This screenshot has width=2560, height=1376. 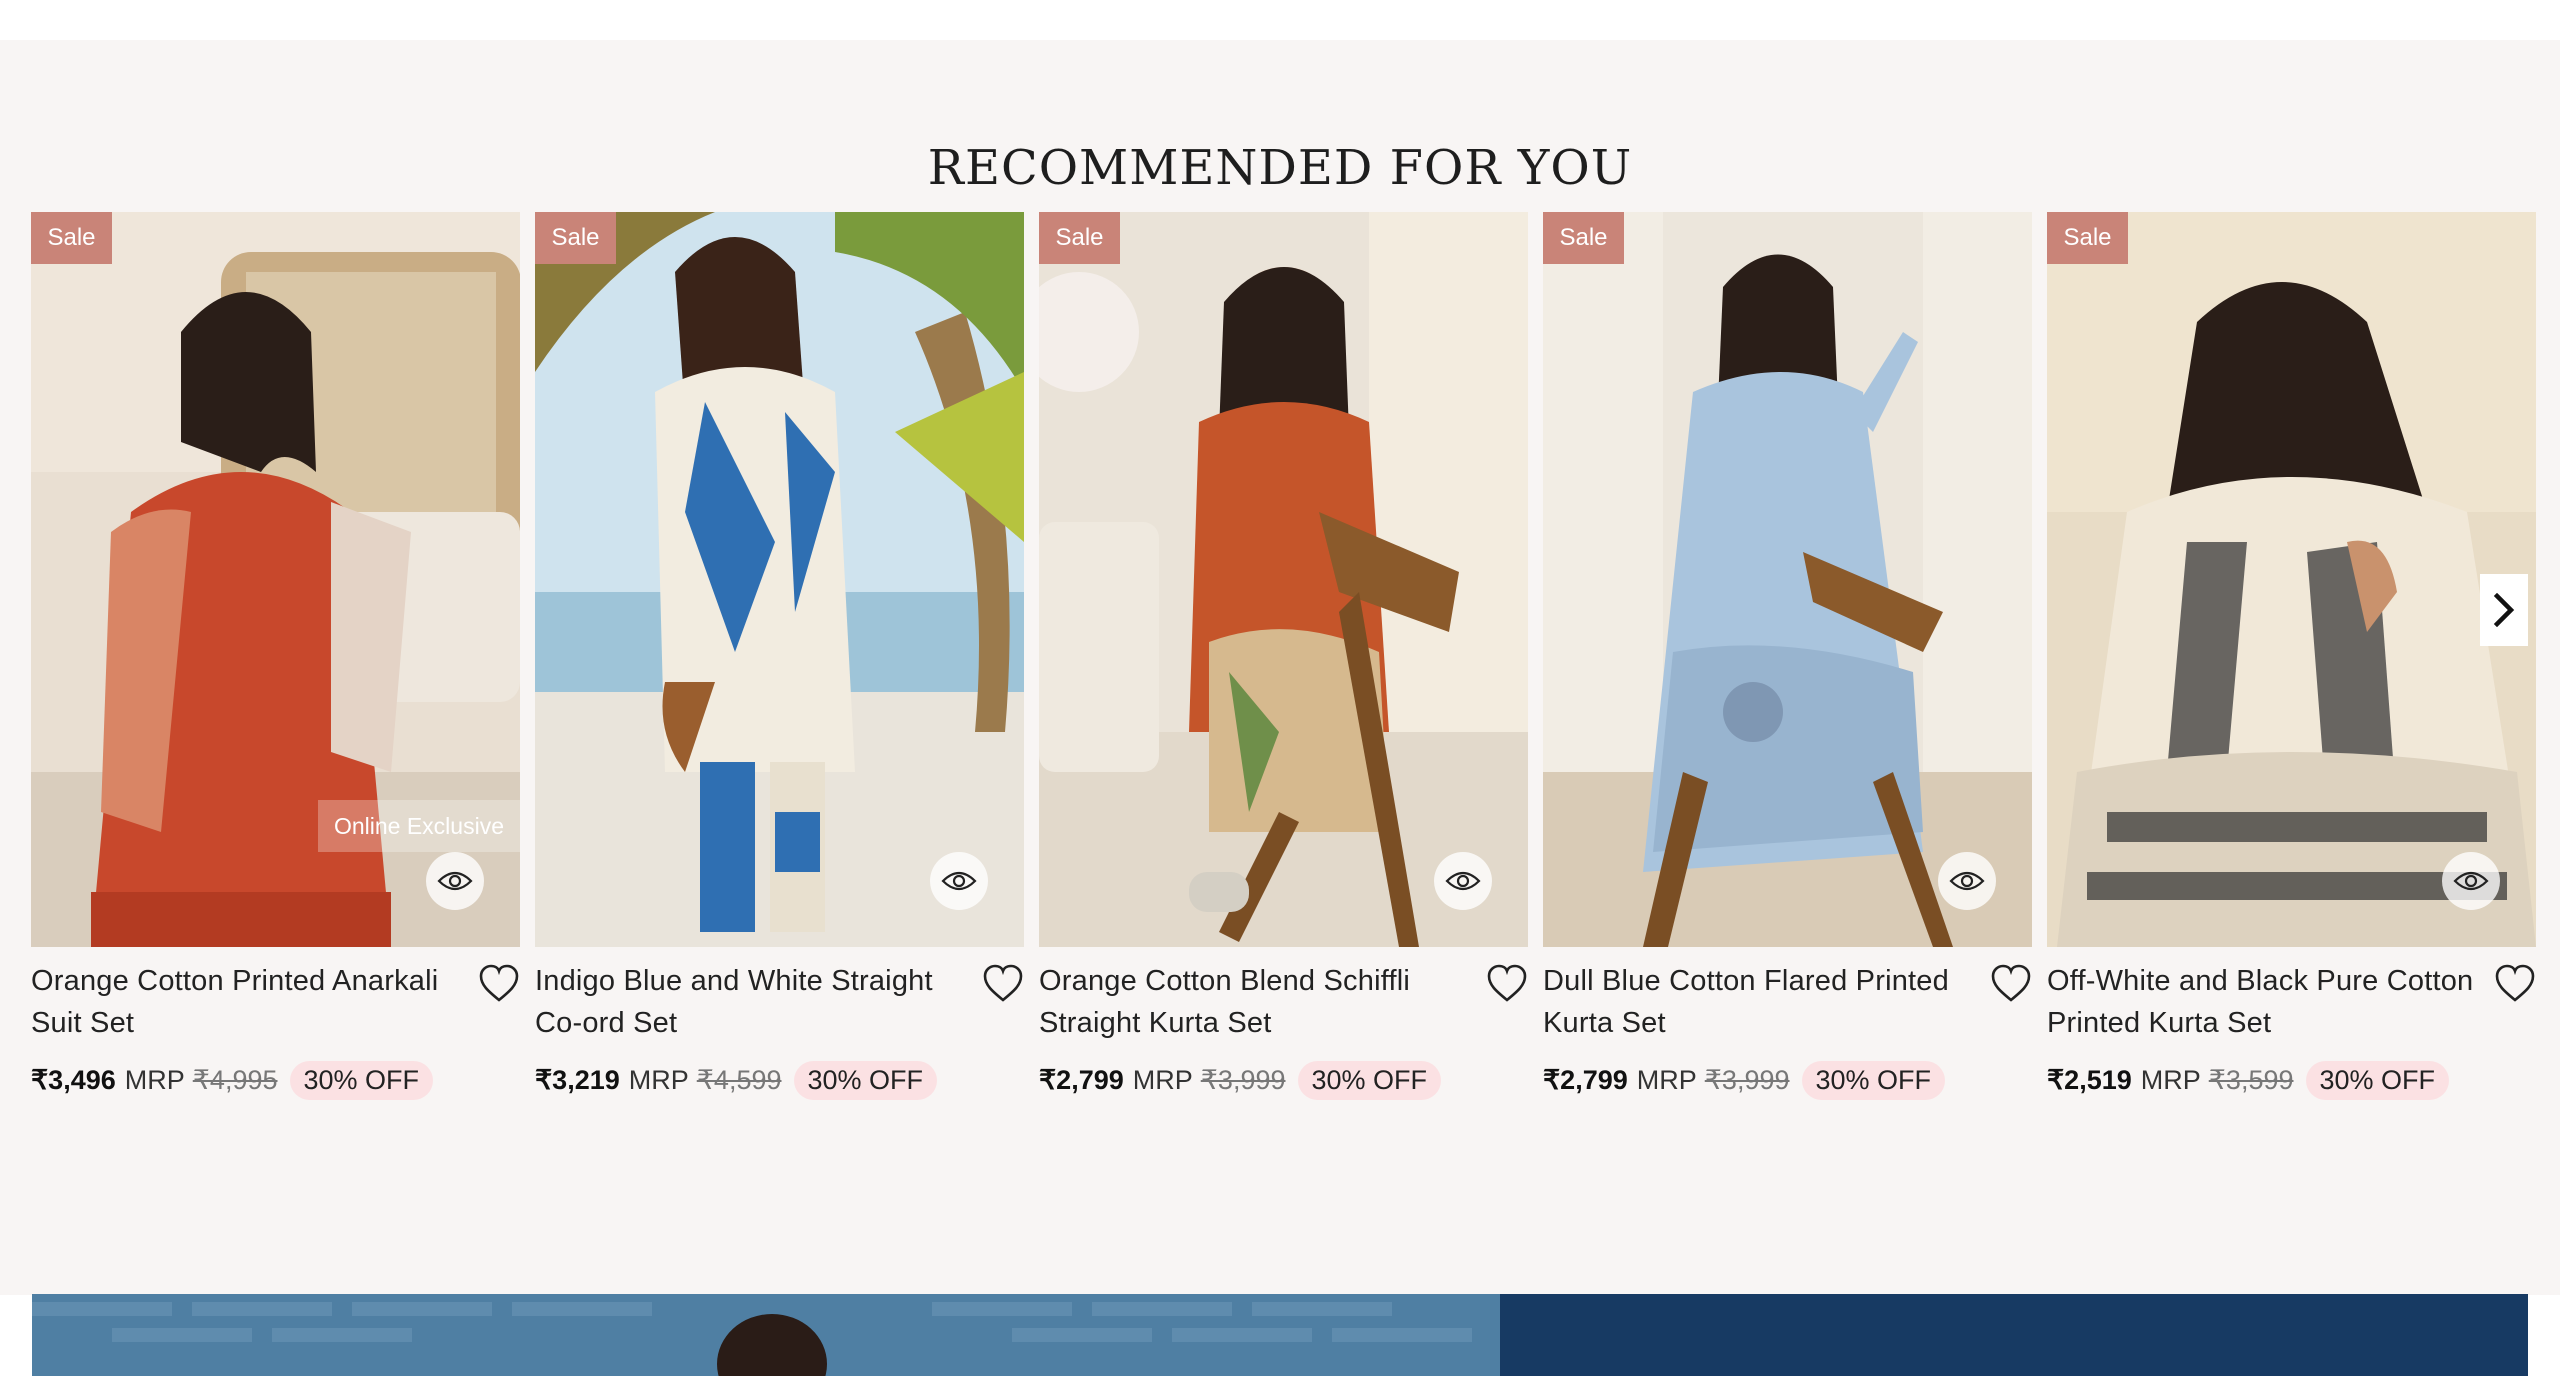 I want to click on product-name: Orange Cotton Printed Anarkali Suit Set, so click(x=246, y=1002).